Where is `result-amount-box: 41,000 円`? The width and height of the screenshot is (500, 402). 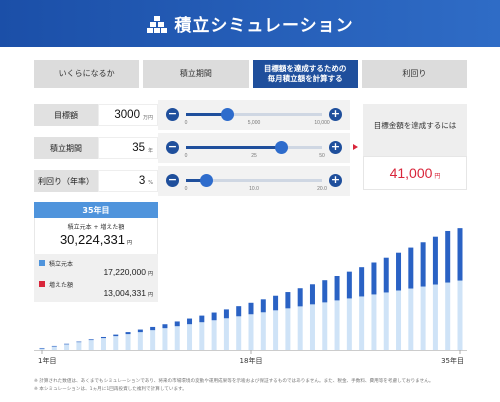 result-amount-box: 41,000 円 is located at coordinates (415, 173).